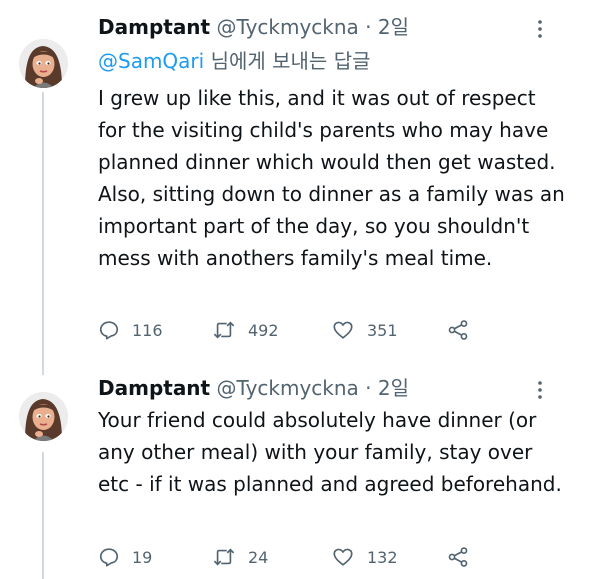 The width and height of the screenshot is (592, 579). I want to click on mention-link: @SamQari, so click(151, 61).